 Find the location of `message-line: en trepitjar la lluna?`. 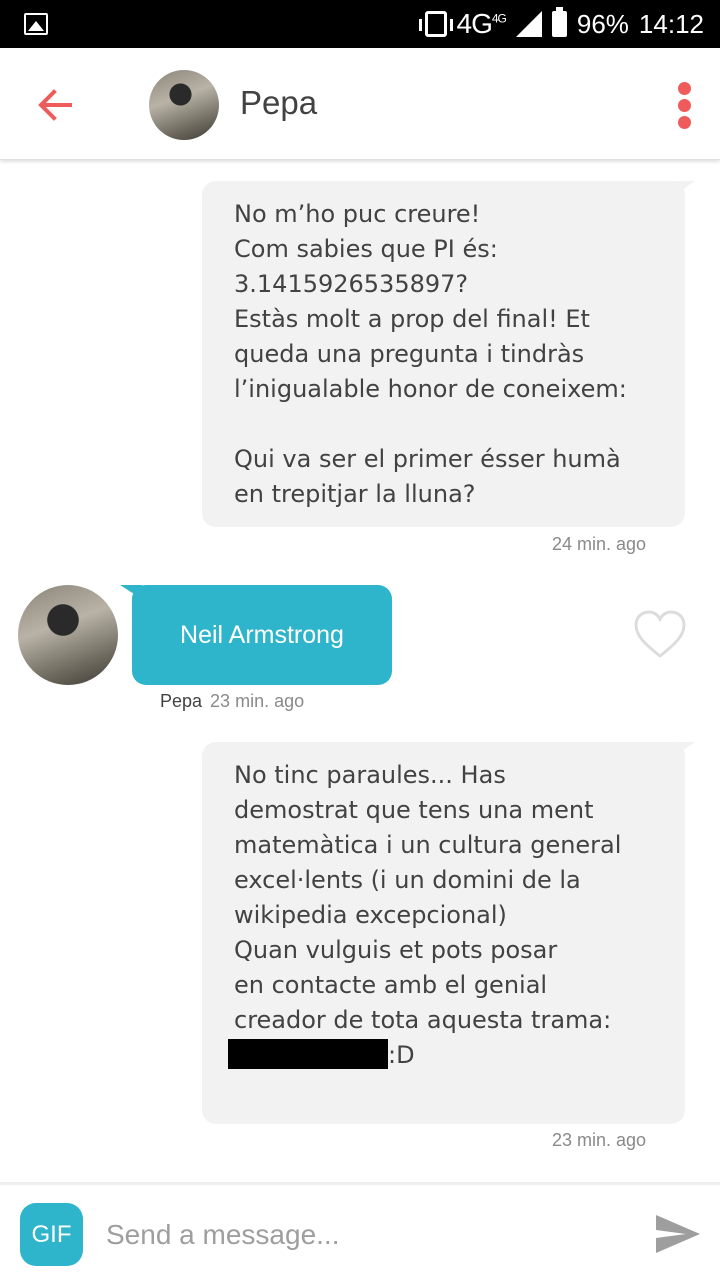

message-line: en trepitjar la lluna? is located at coordinates (355, 494).